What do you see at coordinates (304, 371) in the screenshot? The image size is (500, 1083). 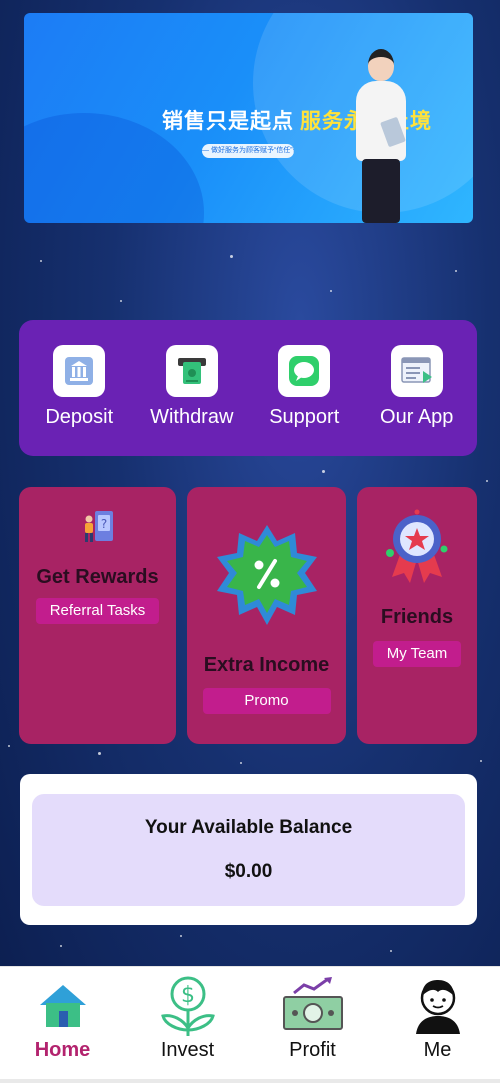 I see `chat-bubble-icon` at bounding box center [304, 371].